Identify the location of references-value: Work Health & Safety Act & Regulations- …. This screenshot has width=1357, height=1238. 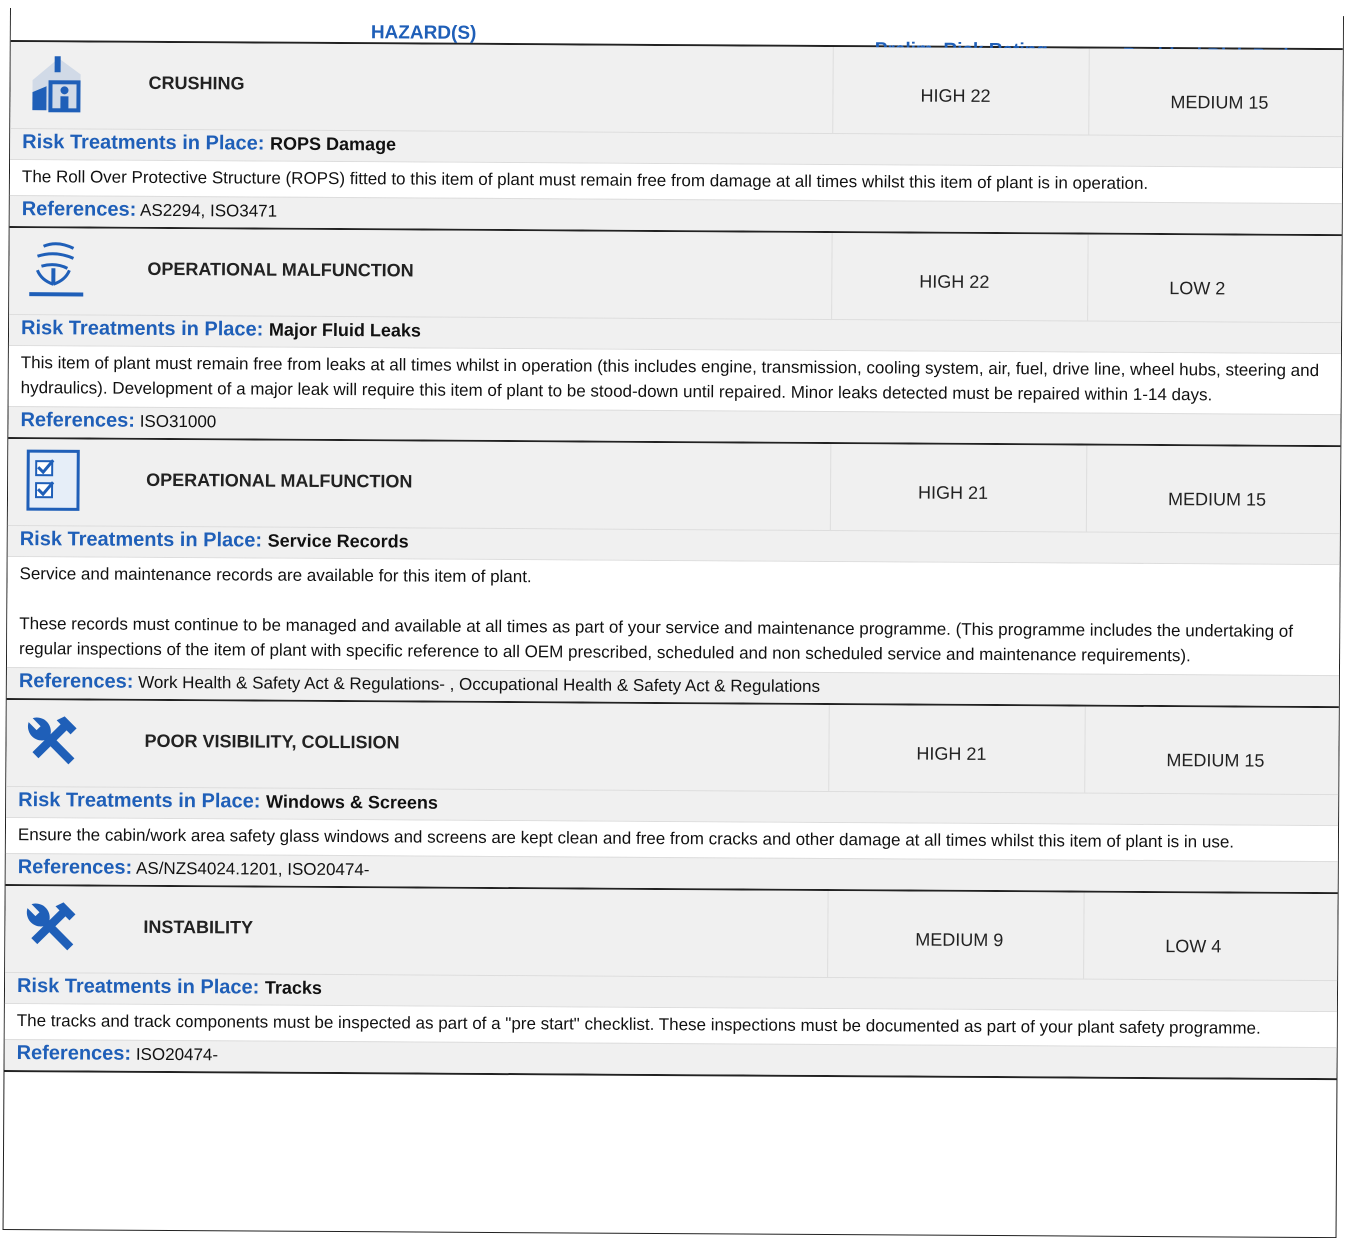
(479, 684).